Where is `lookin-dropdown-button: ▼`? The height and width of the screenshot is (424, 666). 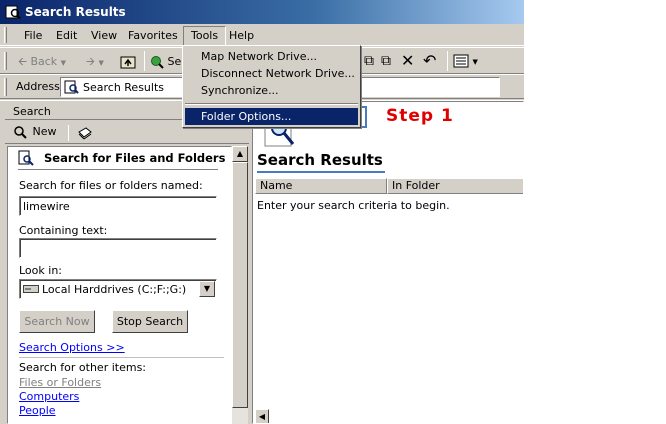
lookin-dropdown-button: ▼ is located at coordinates (207, 289).